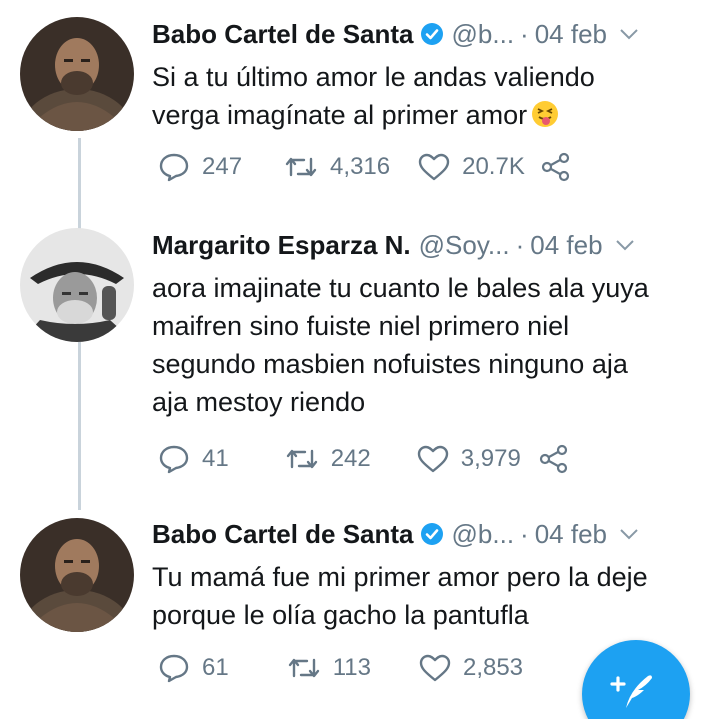  What do you see at coordinates (631, 691) in the screenshot?
I see `compose-tweet-icon` at bounding box center [631, 691].